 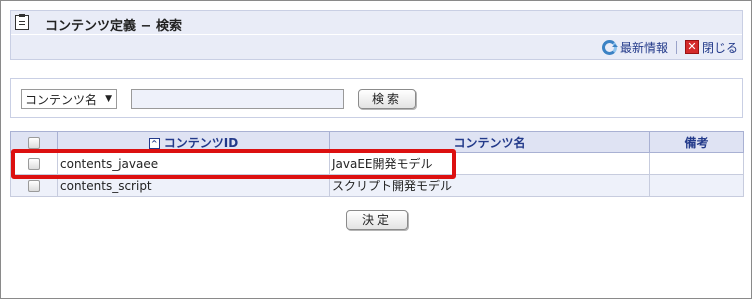 I want to click on table-row: contents_script スクリプト開発モデル, so click(x=377, y=185).